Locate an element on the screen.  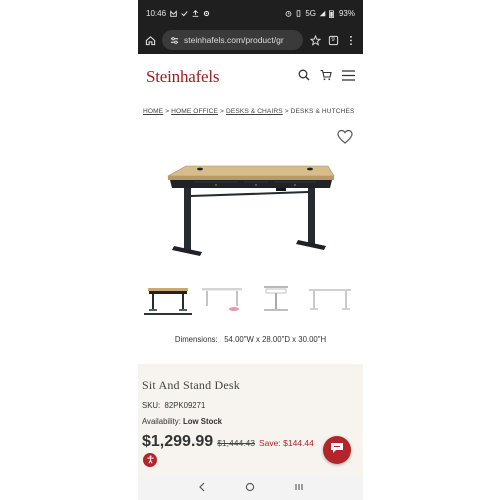
url-text: steinhafels.com/product/gr is located at coordinates (234, 40).